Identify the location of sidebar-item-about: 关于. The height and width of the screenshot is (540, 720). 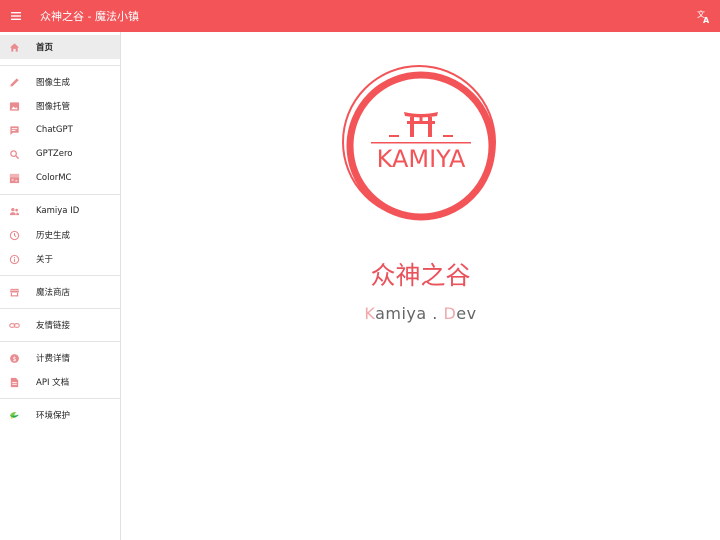
(60, 259).